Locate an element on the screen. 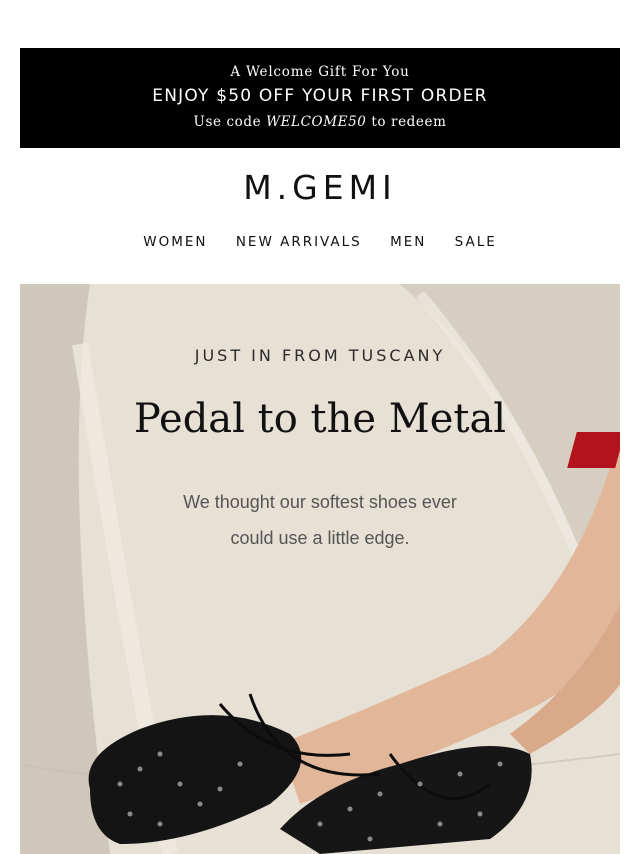  promo-code: WELCOME50 is located at coordinates (316, 122).